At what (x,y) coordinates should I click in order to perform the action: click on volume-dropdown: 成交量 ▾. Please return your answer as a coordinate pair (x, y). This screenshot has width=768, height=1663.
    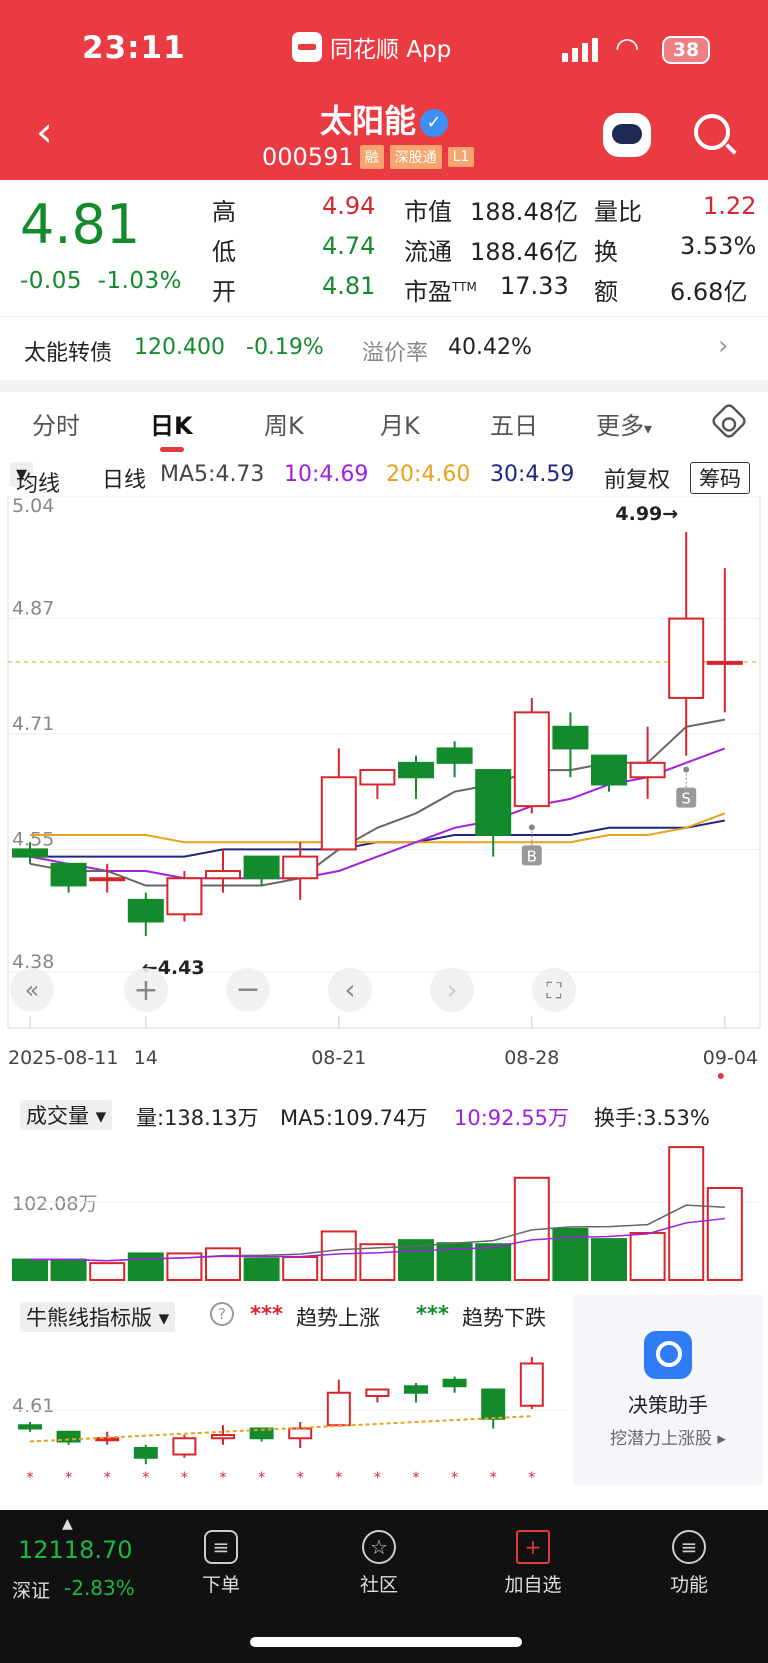
    Looking at the image, I should click on (66, 1115).